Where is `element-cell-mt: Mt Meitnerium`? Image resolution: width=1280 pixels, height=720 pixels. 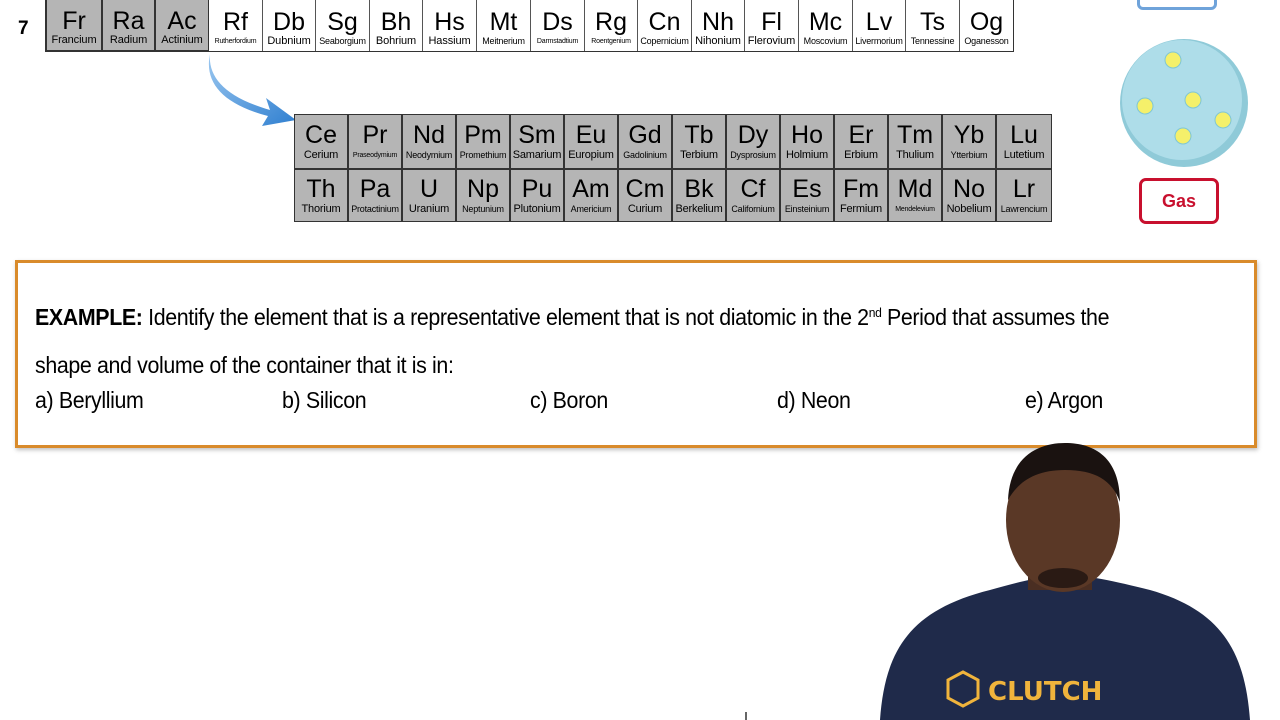
element-cell-mt: Mt Meitnerium is located at coordinates (504, 25).